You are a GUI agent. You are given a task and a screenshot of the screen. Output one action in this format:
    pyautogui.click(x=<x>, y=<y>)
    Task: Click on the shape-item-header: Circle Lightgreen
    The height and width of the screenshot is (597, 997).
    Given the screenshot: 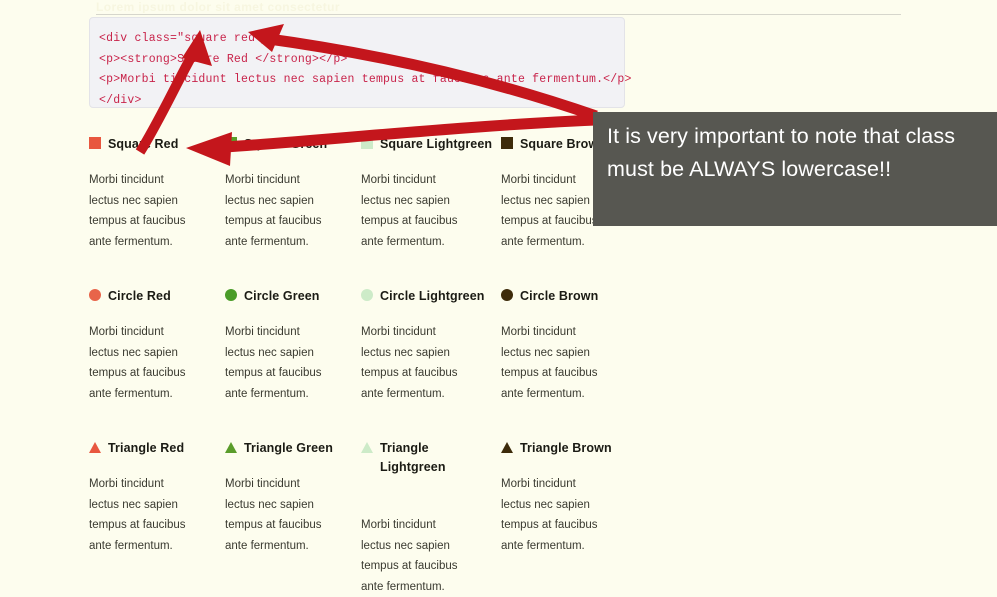 What is the action you would take?
    pyautogui.click(x=429, y=296)
    